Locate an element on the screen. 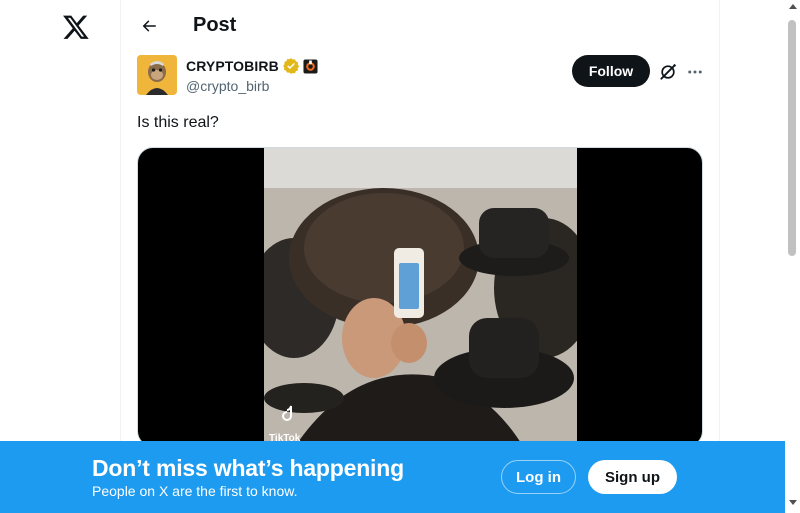  x-logo-icon is located at coordinates (76, 27).